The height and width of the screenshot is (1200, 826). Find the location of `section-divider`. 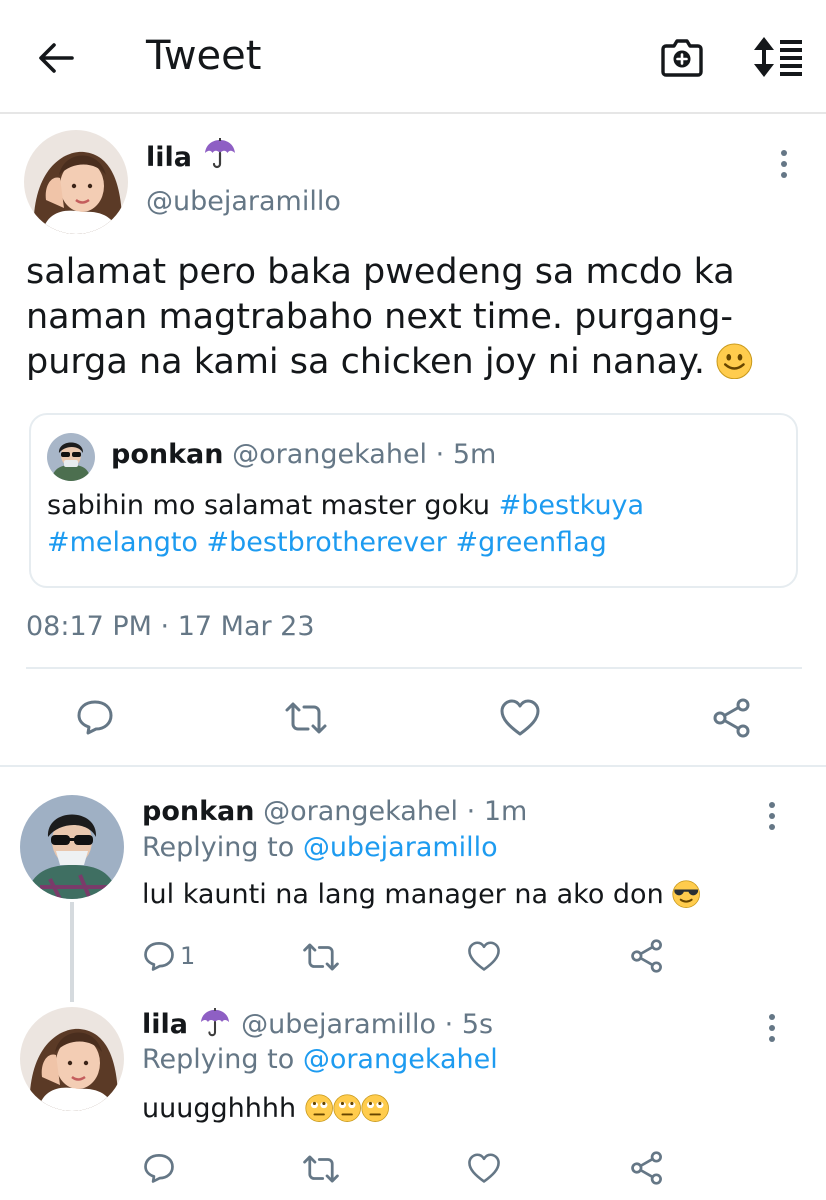

section-divider is located at coordinates (413, 766).